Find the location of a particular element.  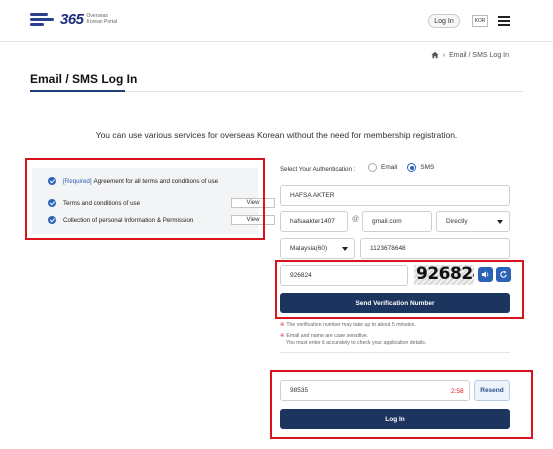

logo-number: 365 is located at coordinates (72, 19).